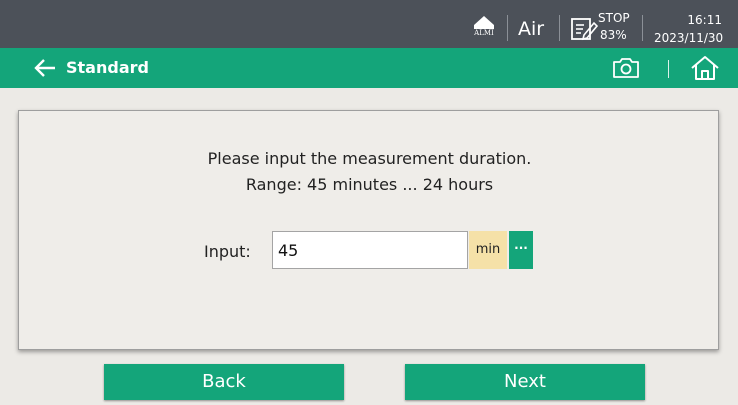 Image resolution: width=738 pixels, height=405 pixels. What do you see at coordinates (626, 68) in the screenshot?
I see `camera-icon` at bounding box center [626, 68].